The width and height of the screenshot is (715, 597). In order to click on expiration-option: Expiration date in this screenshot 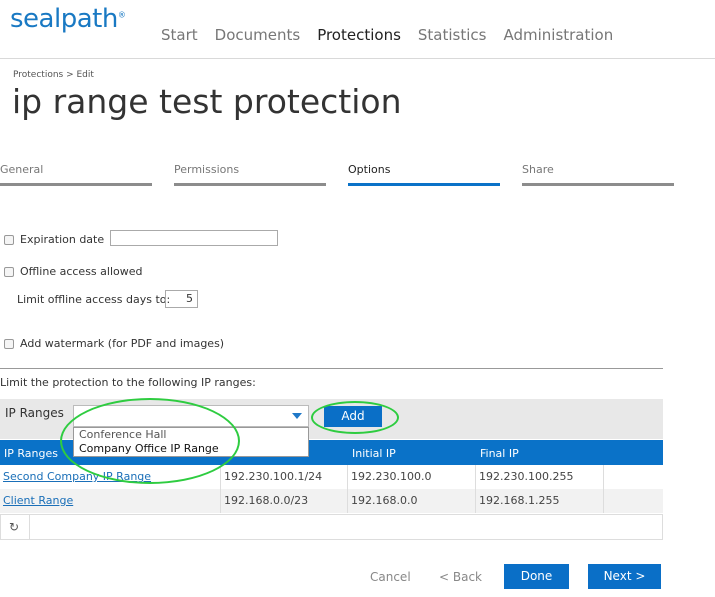, I will do `click(54, 239)`.